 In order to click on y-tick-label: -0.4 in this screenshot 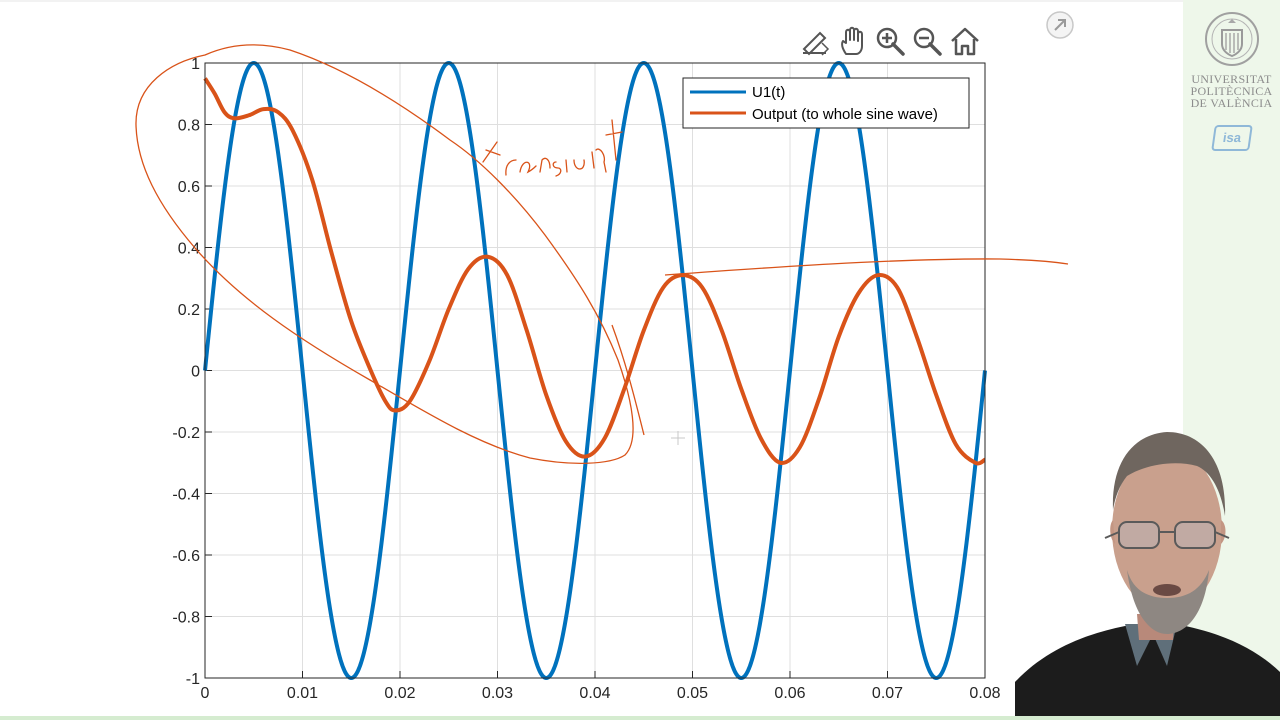, I will do `click(186, 495)`.